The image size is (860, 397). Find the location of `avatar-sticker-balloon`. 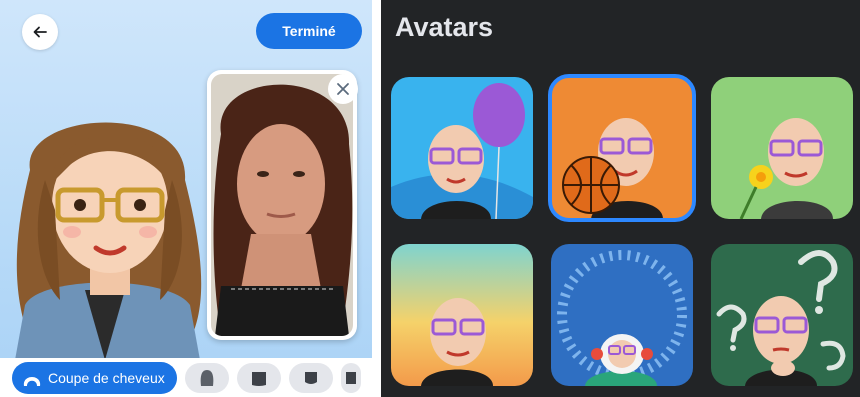

avatar-sticker-balloon is located at coordinates (462, 148).